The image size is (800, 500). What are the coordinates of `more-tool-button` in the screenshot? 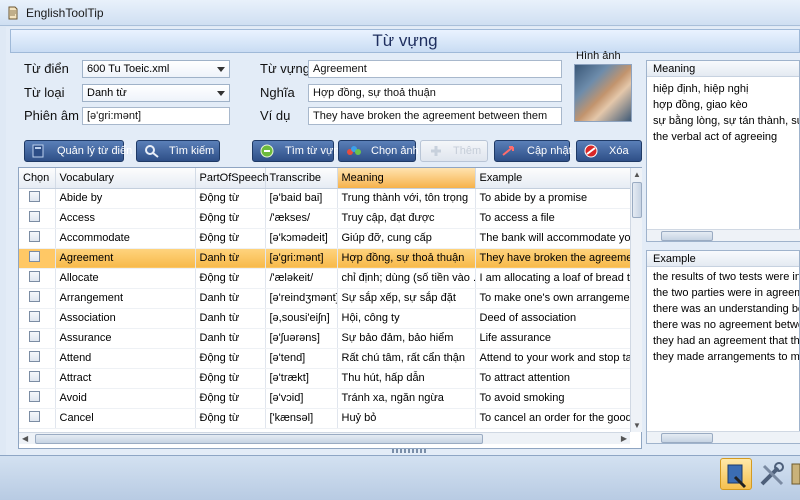 It's located at (795, 474).